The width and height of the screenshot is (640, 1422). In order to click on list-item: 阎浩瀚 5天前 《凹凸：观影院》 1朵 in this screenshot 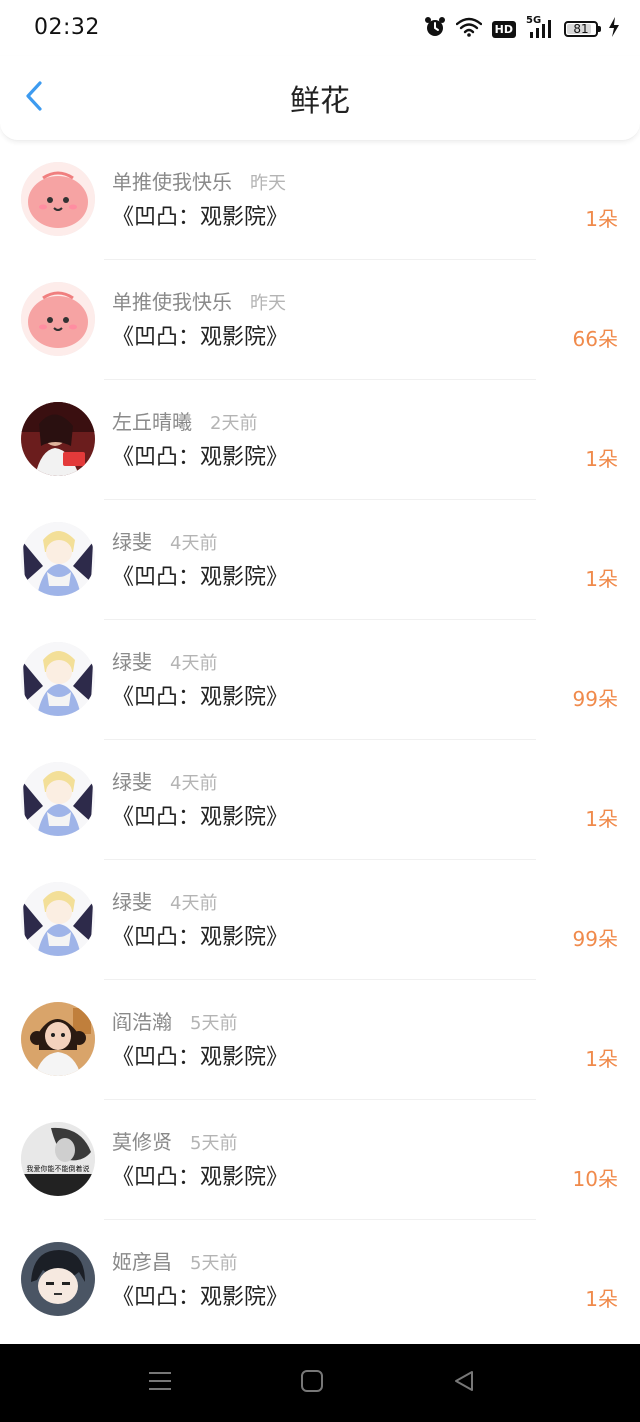, I will do `click(320, 1040)`.